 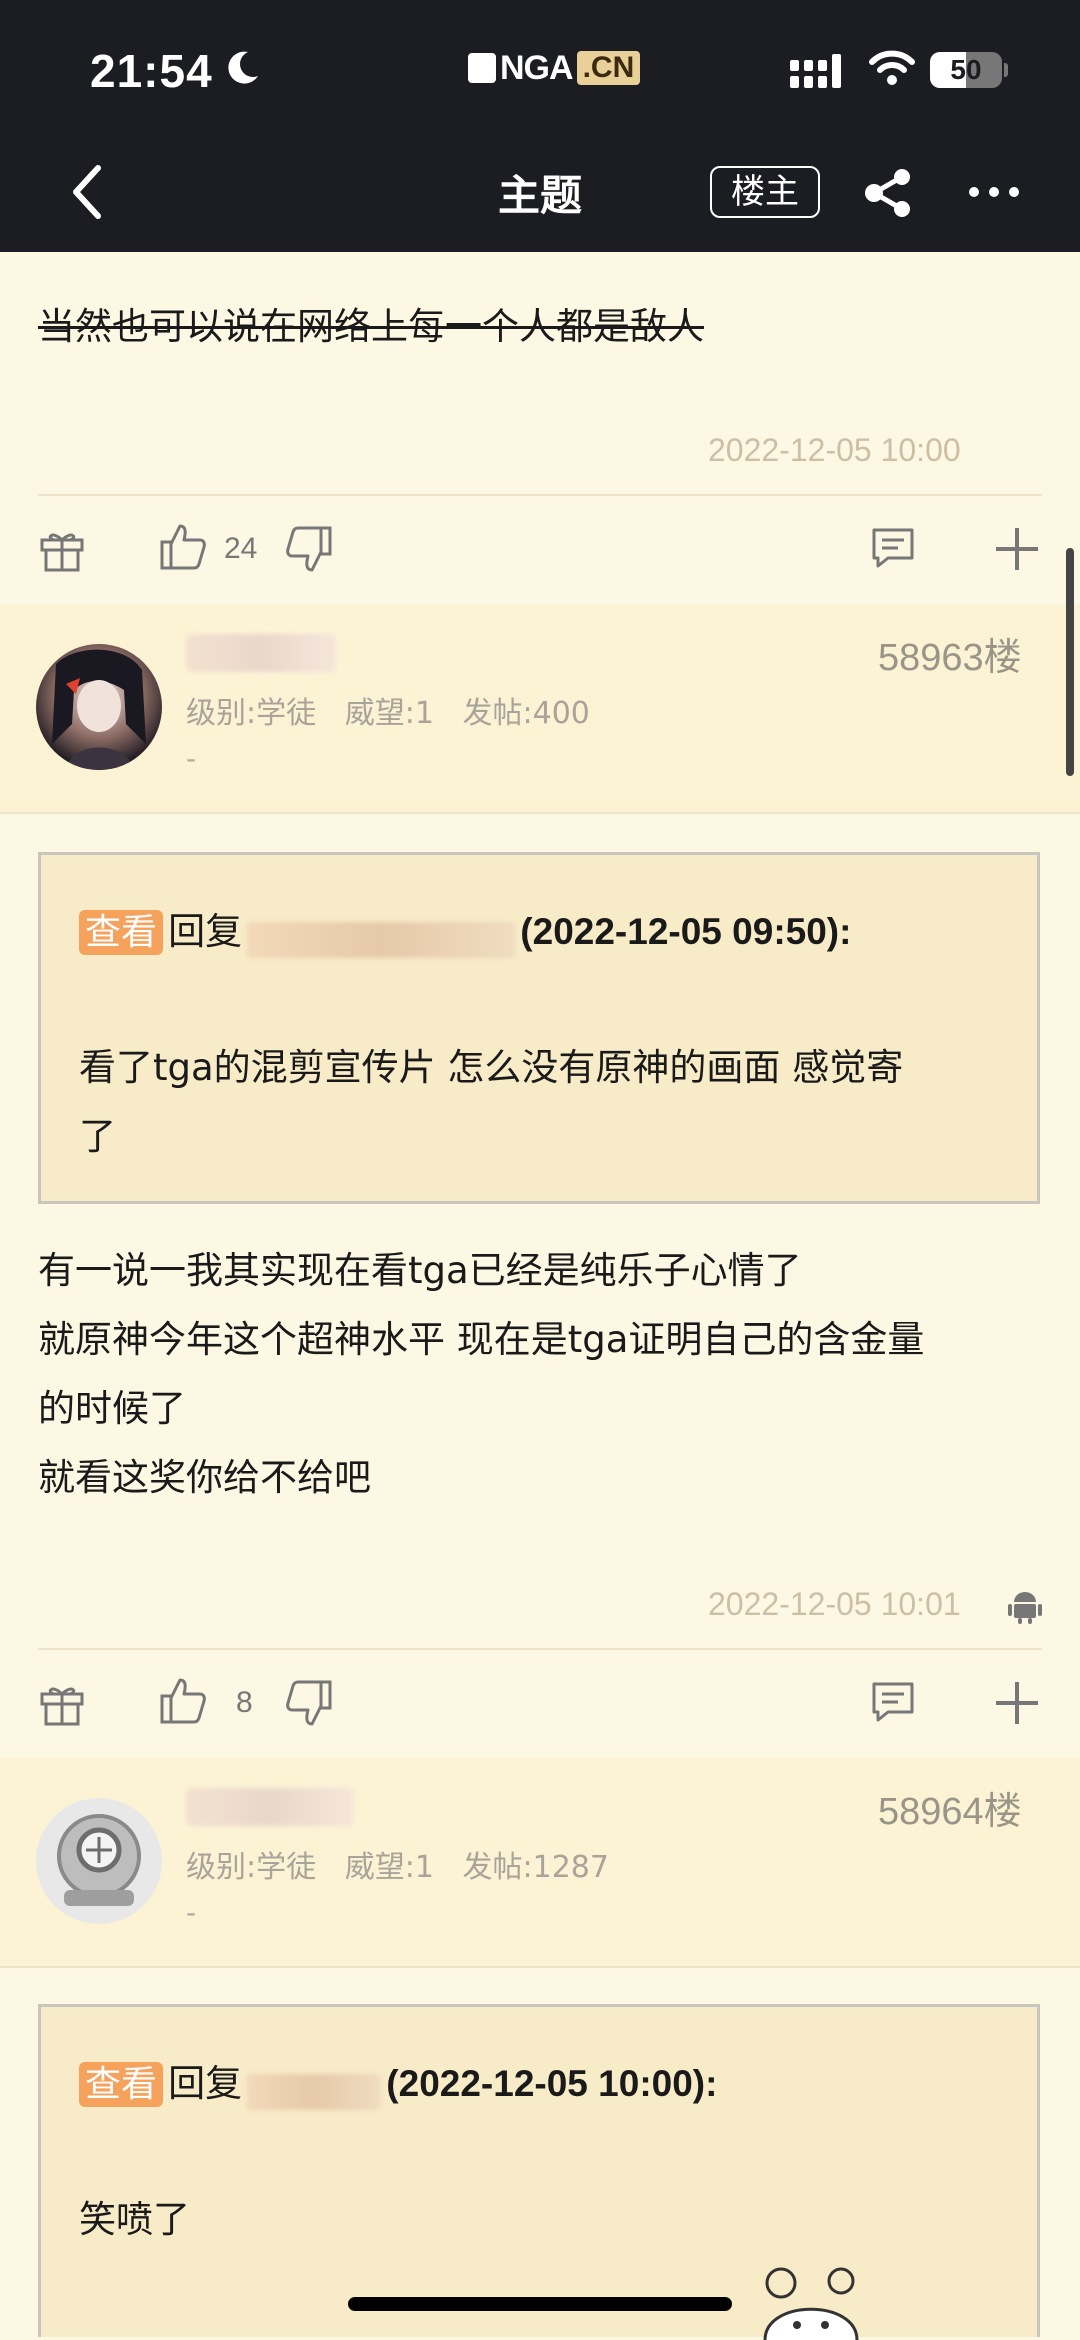 What do you see at coordinates (686, 931) in the screenshot?
I see `reply-time: (2022-12-05 09:50):` at bounding box center [686, 931].